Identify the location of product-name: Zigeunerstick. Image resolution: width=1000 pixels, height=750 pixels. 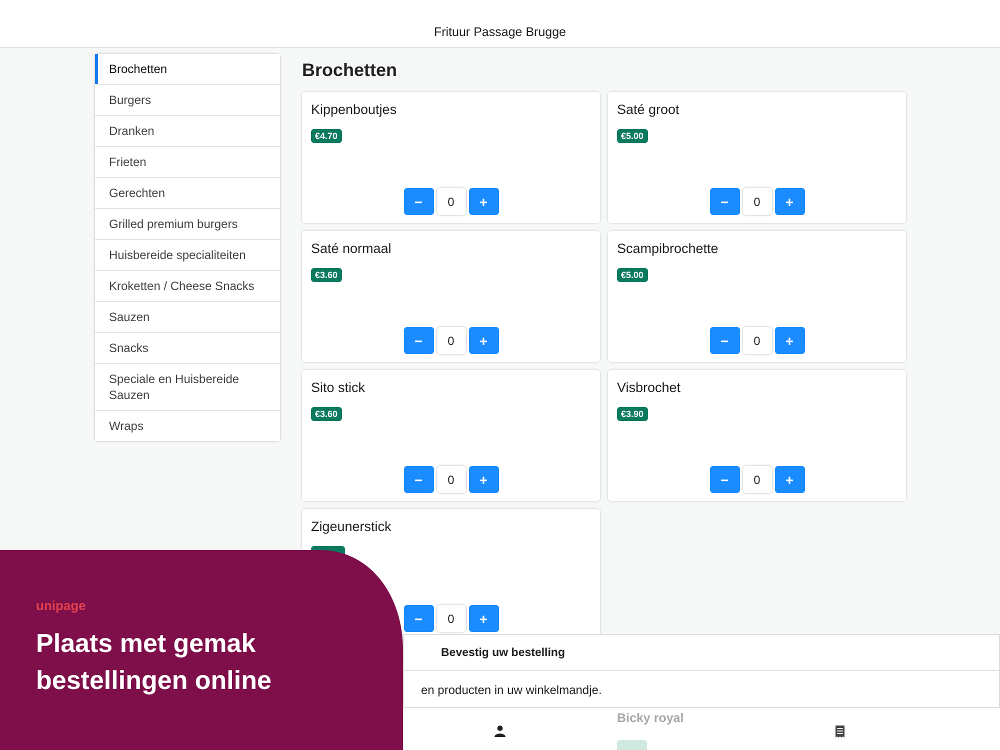
(351, 526).